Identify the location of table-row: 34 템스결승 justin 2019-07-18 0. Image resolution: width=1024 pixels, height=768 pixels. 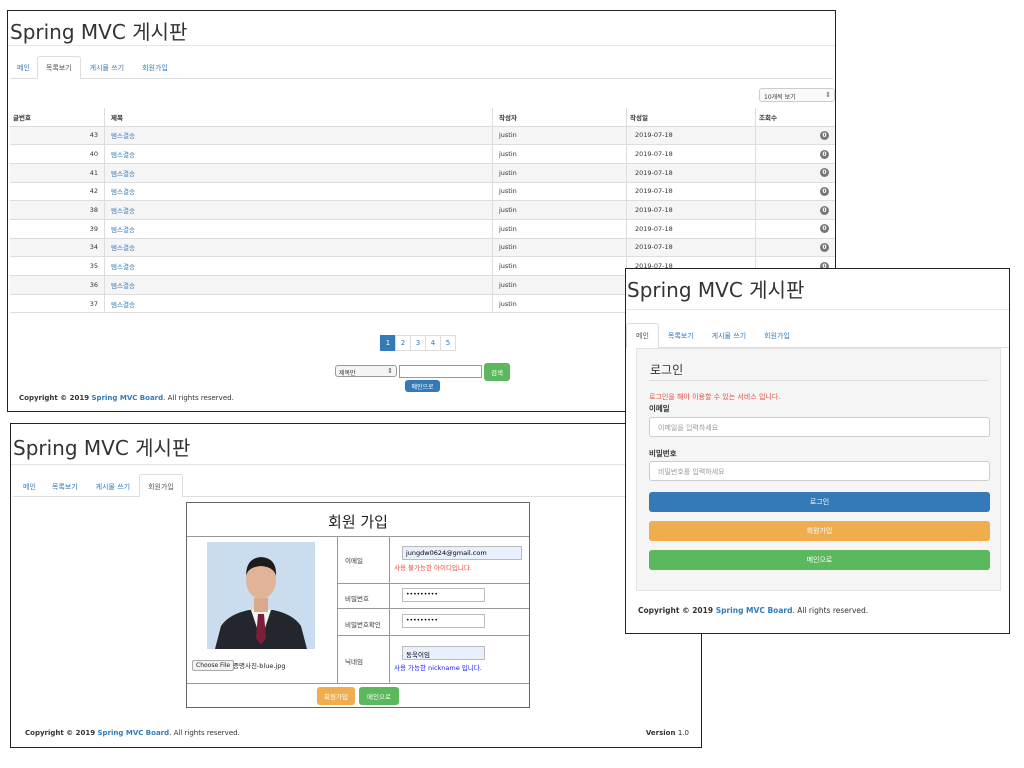
(422, 247).